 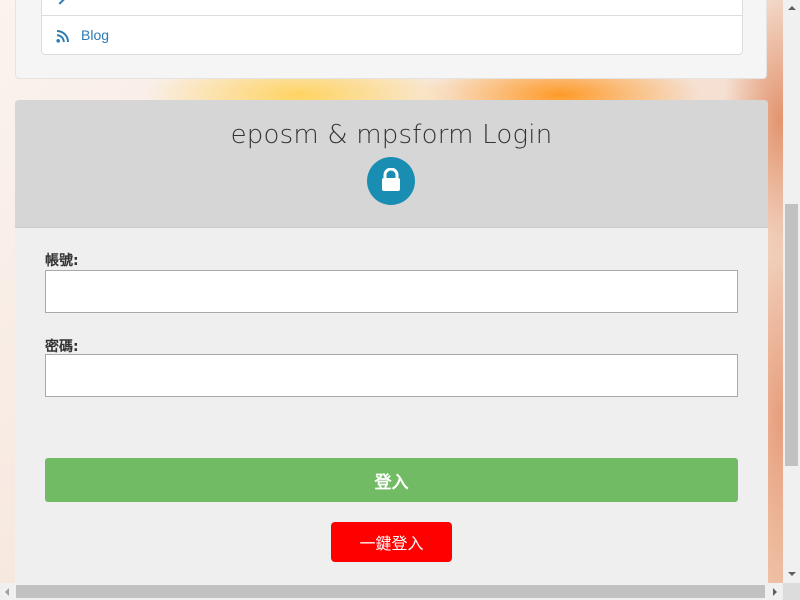 I want to click on links-panel: Blog, so click(x=391, y=39).